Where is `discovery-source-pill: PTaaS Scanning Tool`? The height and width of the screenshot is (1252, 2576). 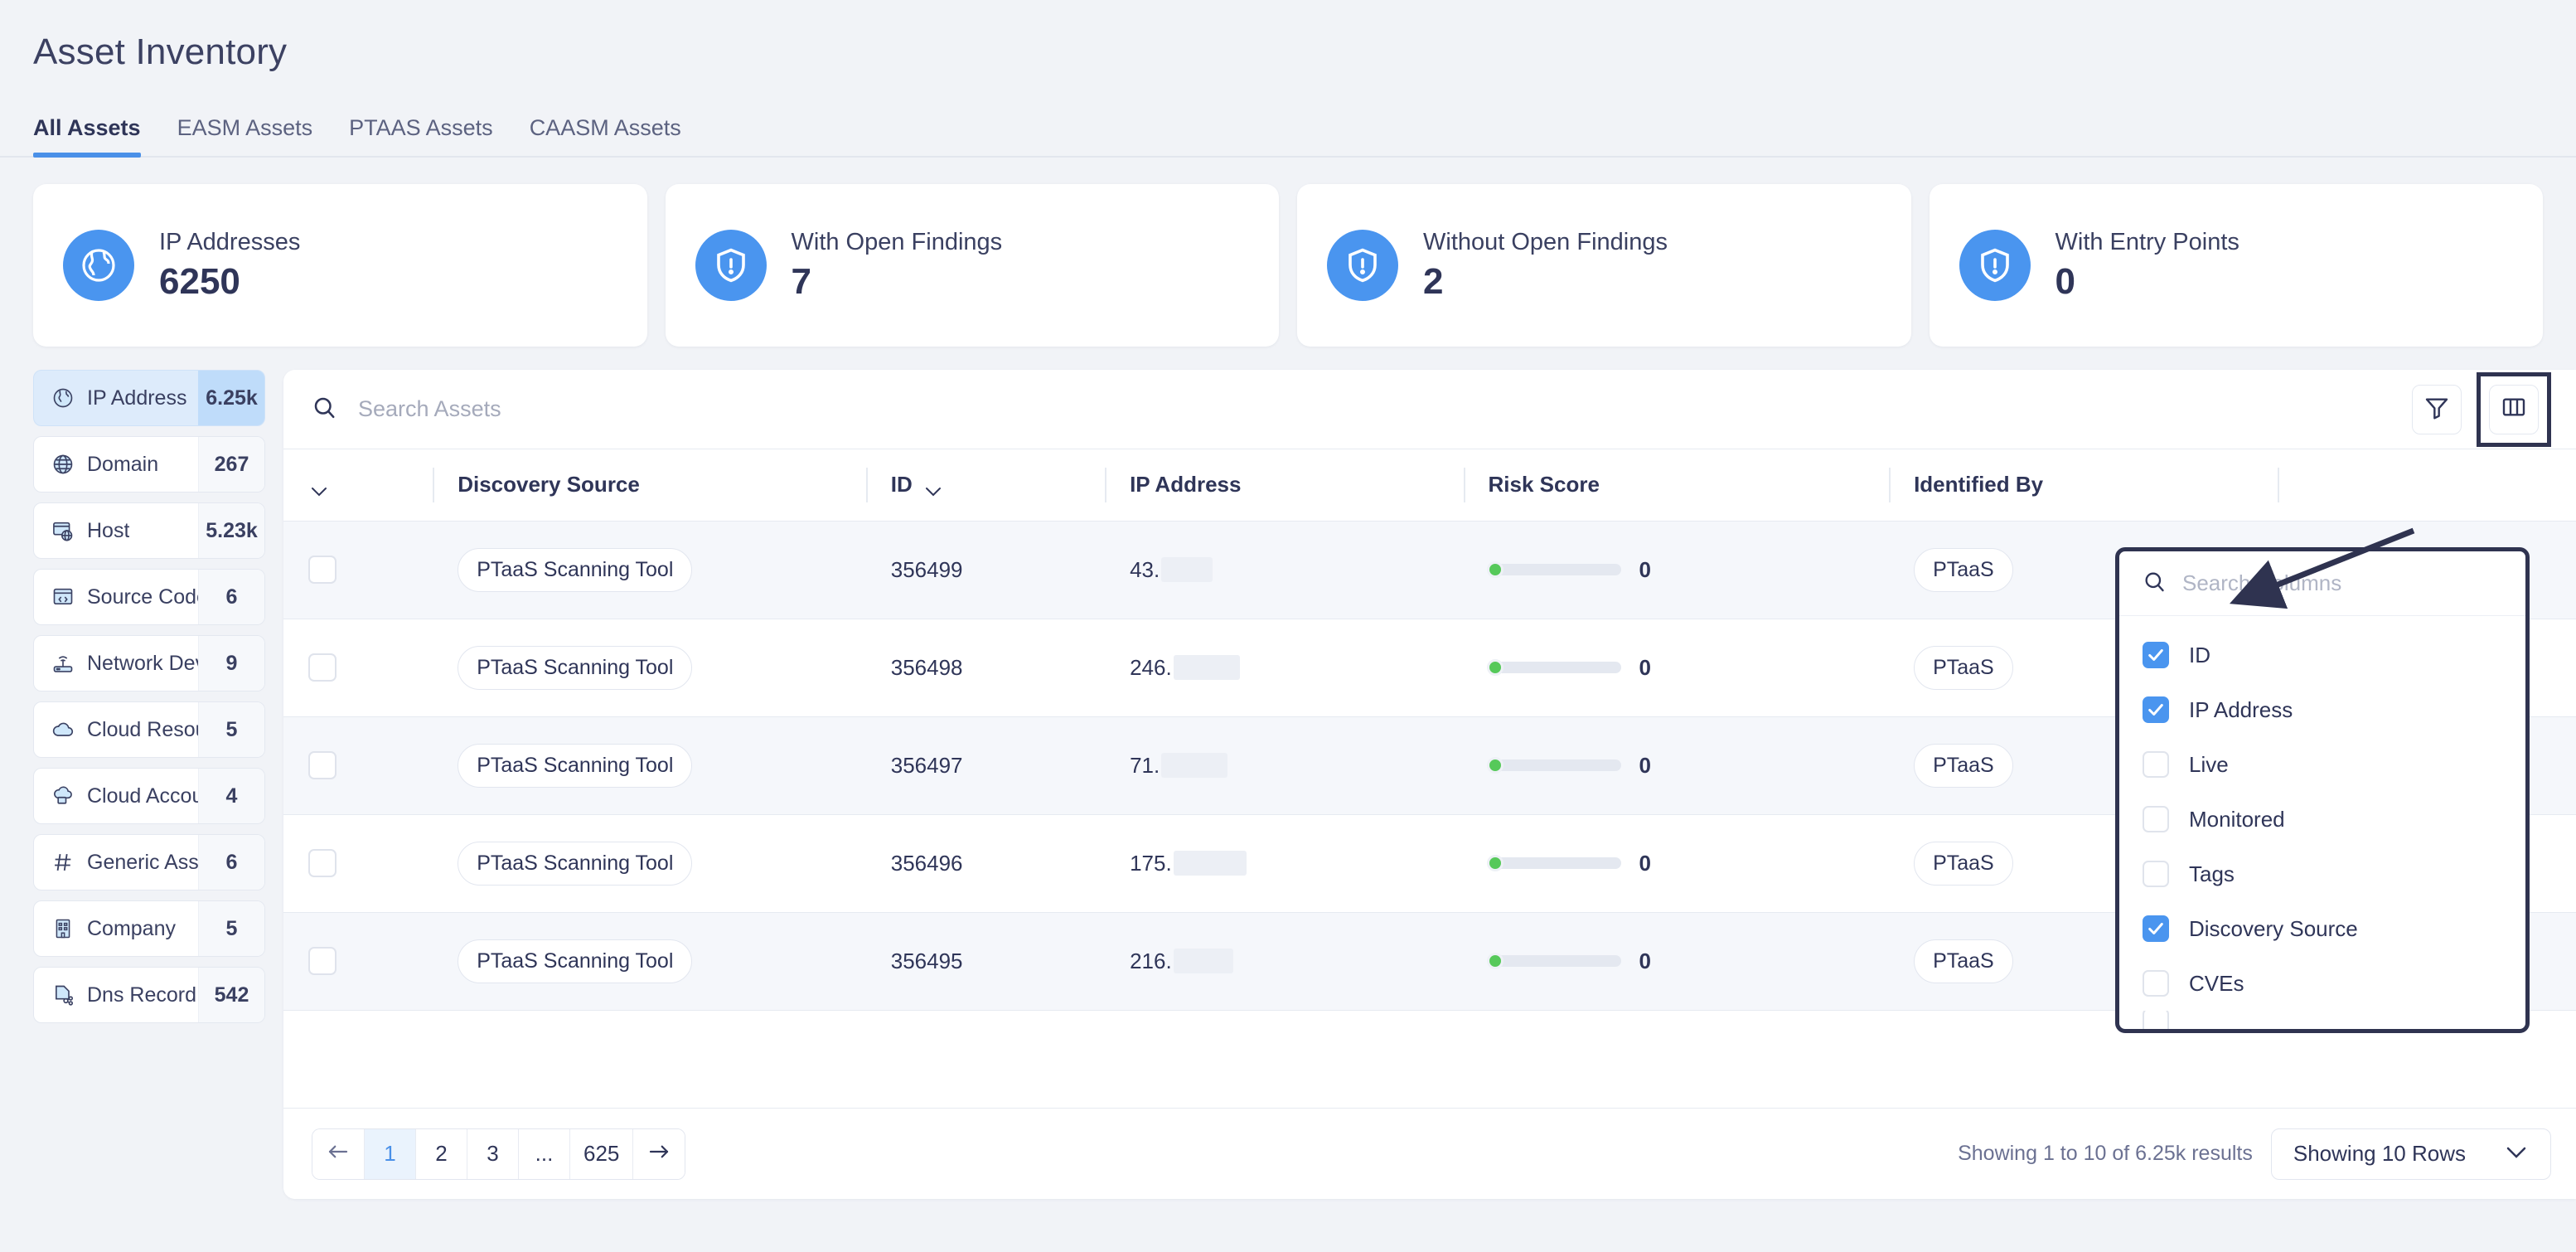
discovery-source-pill: PTaaS Scanning Tool is located at coordinates (575, 961).